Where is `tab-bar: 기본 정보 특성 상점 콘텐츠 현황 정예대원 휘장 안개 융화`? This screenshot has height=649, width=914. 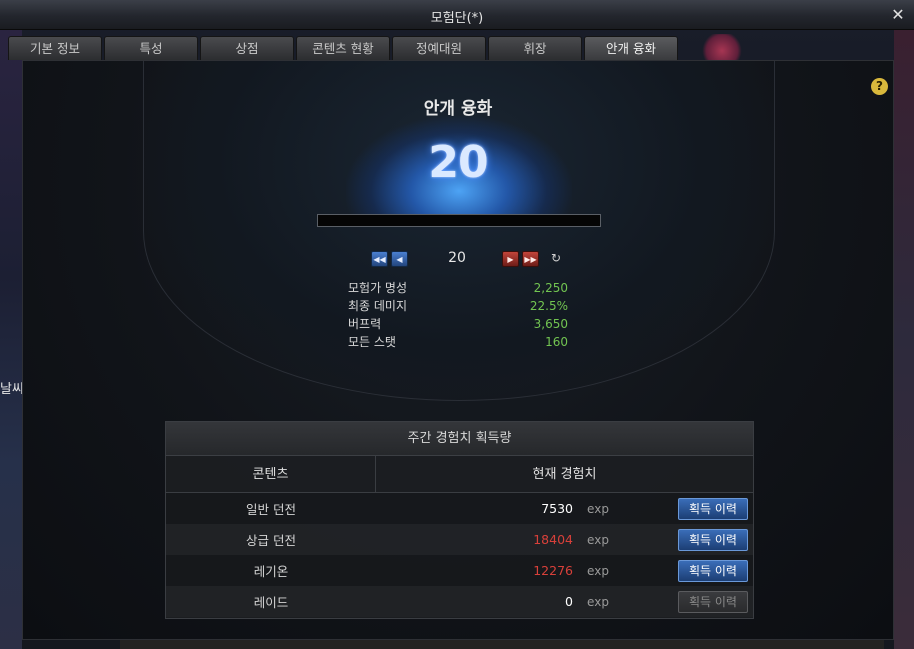 tab-bar: 기본 정보 특성 상점 콘텐츠 현황 정예대원 휘장 안개 융화 is located at coordinates (343, 48).